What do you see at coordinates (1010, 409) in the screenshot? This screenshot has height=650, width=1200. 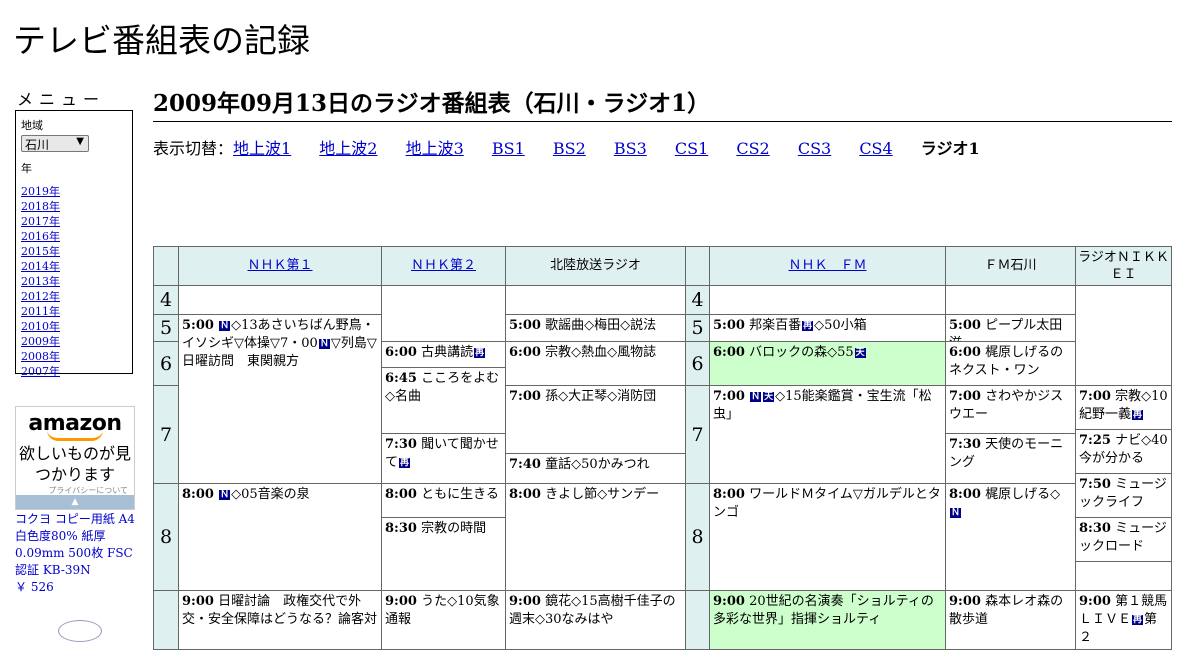 I see `program-cell: 7:00 さわやかジスウエー` at bounding box center [1010, 409].